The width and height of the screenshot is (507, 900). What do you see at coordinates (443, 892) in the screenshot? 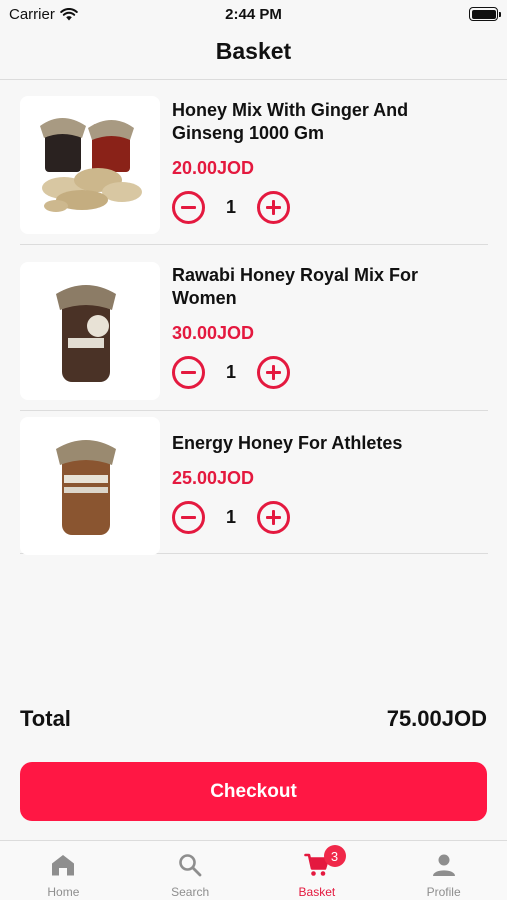
I see `tab-label: Profile` at bounding box center [443, 892].